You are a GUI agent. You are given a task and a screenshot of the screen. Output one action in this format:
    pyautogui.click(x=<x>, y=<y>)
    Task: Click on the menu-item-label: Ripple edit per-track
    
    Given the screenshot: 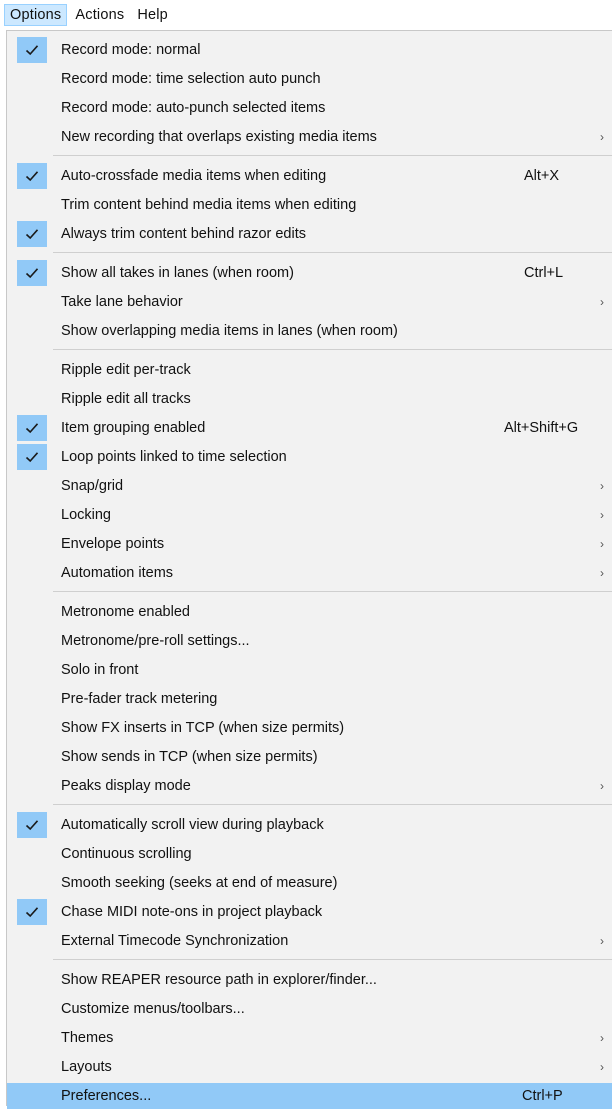 What is the action you would take?
    pyautogui.click(x=126, y=370)
    